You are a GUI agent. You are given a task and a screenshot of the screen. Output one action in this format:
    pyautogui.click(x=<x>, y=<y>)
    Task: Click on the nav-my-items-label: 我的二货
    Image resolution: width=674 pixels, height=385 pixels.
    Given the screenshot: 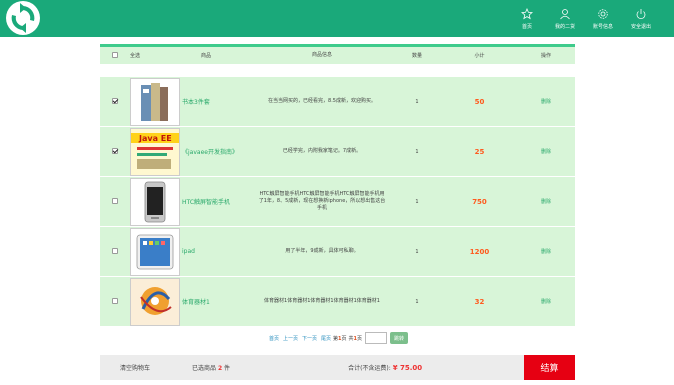 What is the action you would take?
    pyautogui.click(x=564, y=26)
    